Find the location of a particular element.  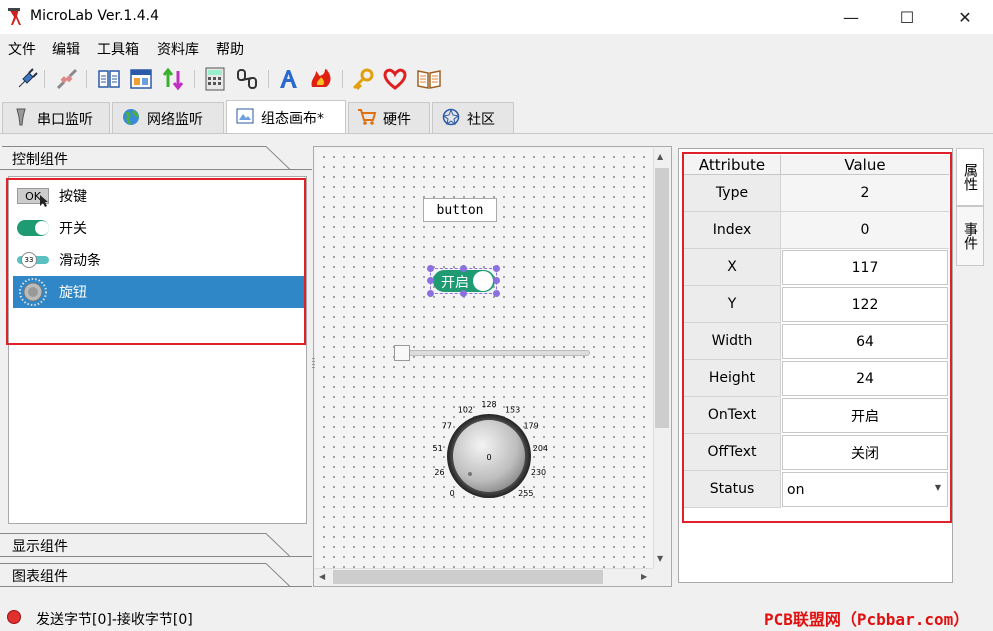

status-text: 发送字节[0]-接收字节[0] is located at coordinates (114, 620).